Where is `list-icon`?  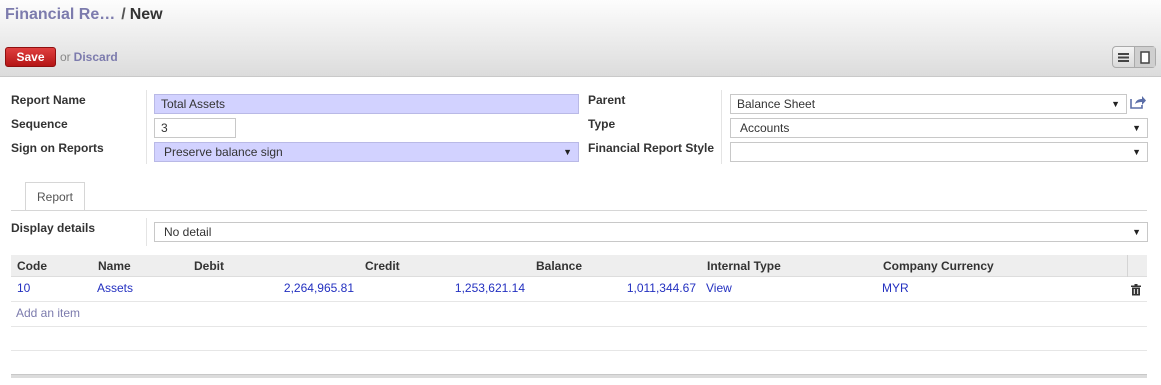 list-icon is located at coordinates (1123, 57).